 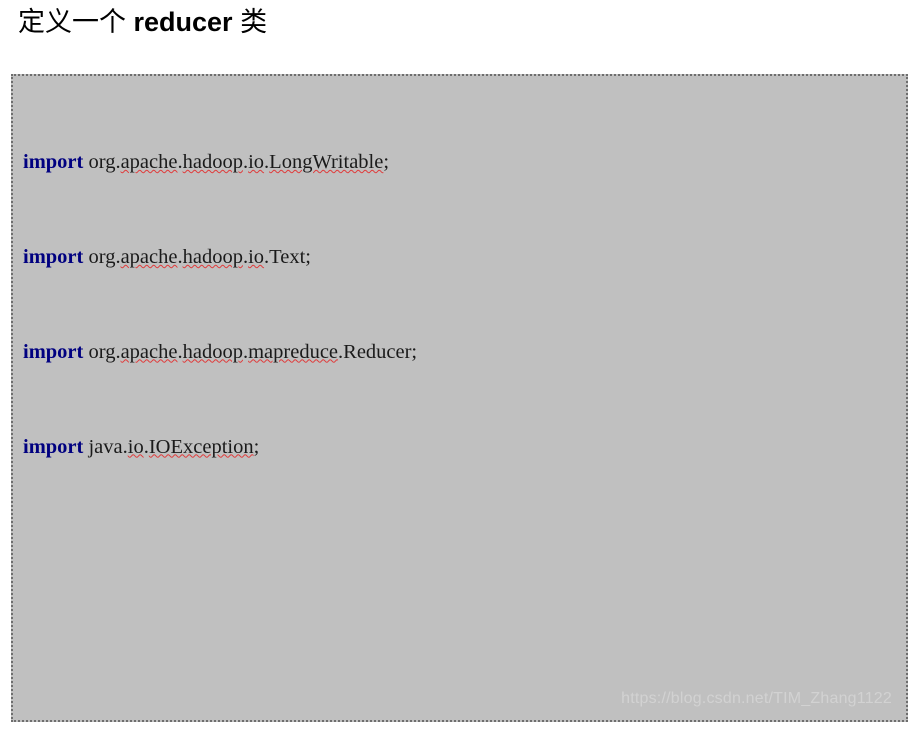 I want to click on code-line: import org.apache.hadoop.io.Text;, so click(x=167, y=256).